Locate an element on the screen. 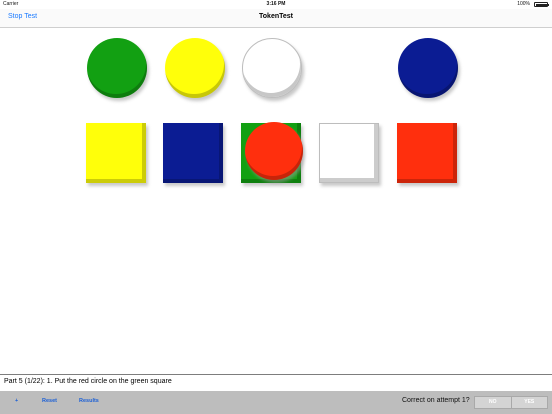  white-square-token is located at coordinates (350, 154).